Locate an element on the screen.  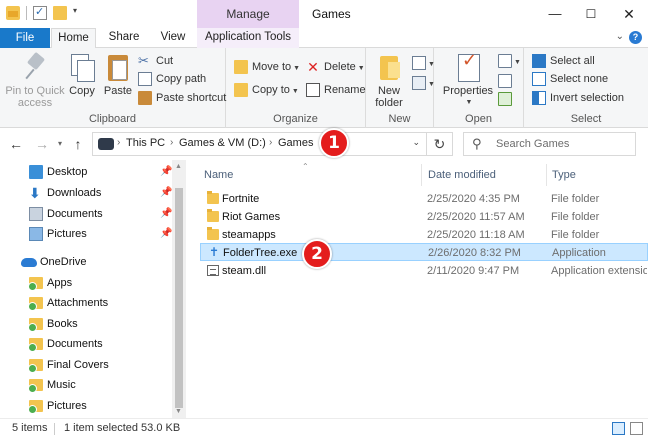
customize-qat-chevron-icon: ▾ is located at coordinates (80, 13).